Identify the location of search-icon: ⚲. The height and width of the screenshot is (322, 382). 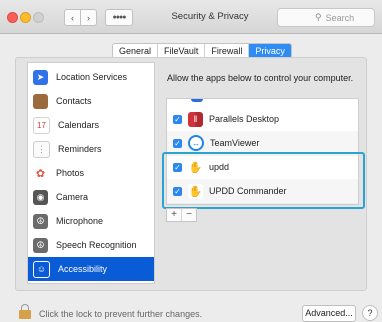
(318, 17).